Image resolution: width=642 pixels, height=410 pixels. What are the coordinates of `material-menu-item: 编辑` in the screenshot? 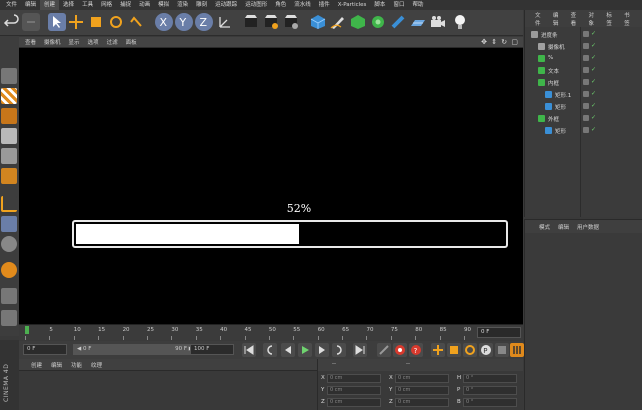 It's located at (56, 365).